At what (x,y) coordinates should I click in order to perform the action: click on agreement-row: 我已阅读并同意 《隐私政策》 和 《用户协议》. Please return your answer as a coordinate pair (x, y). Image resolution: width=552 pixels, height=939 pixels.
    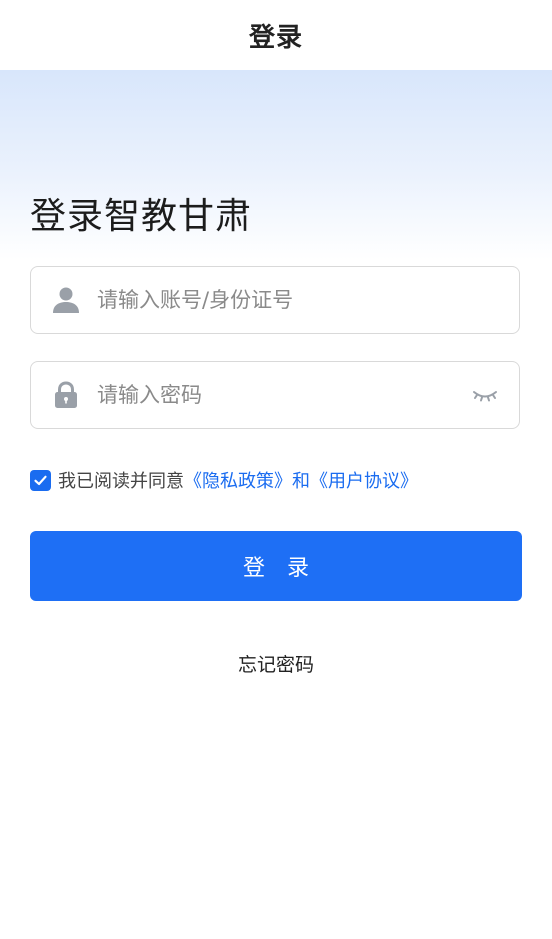
    Looking at the image, I should click on (224, 480).